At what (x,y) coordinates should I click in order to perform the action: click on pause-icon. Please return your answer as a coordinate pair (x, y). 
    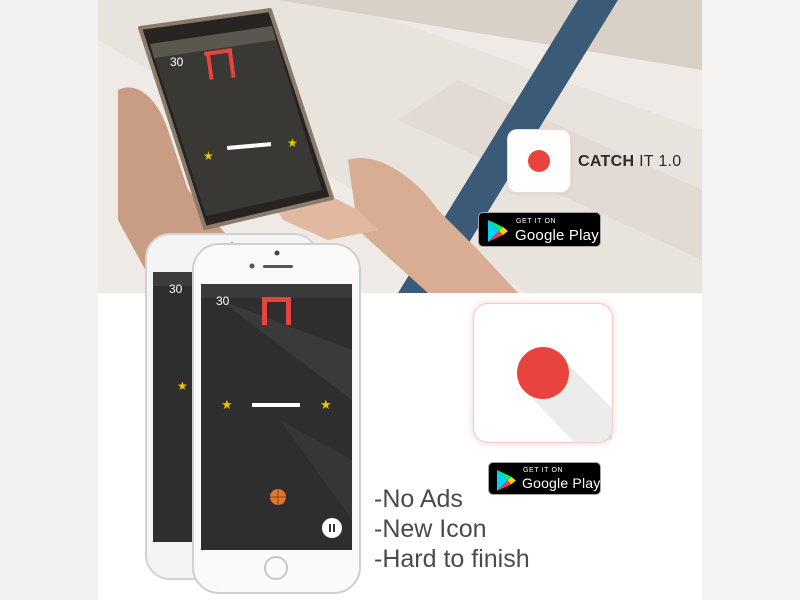
    Looking at the image, I should click on (330, 528).